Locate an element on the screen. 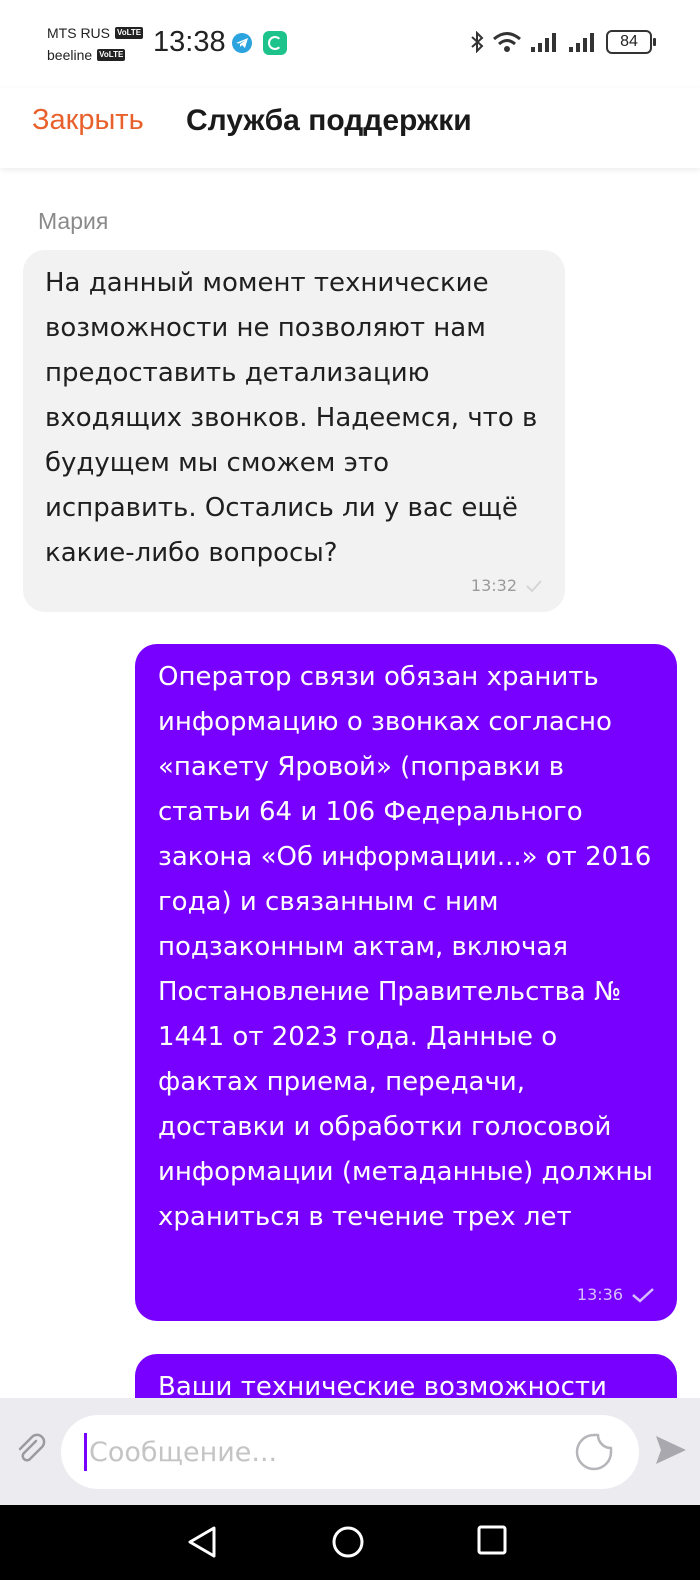  text-caret is located at coordinates (85, 1452).